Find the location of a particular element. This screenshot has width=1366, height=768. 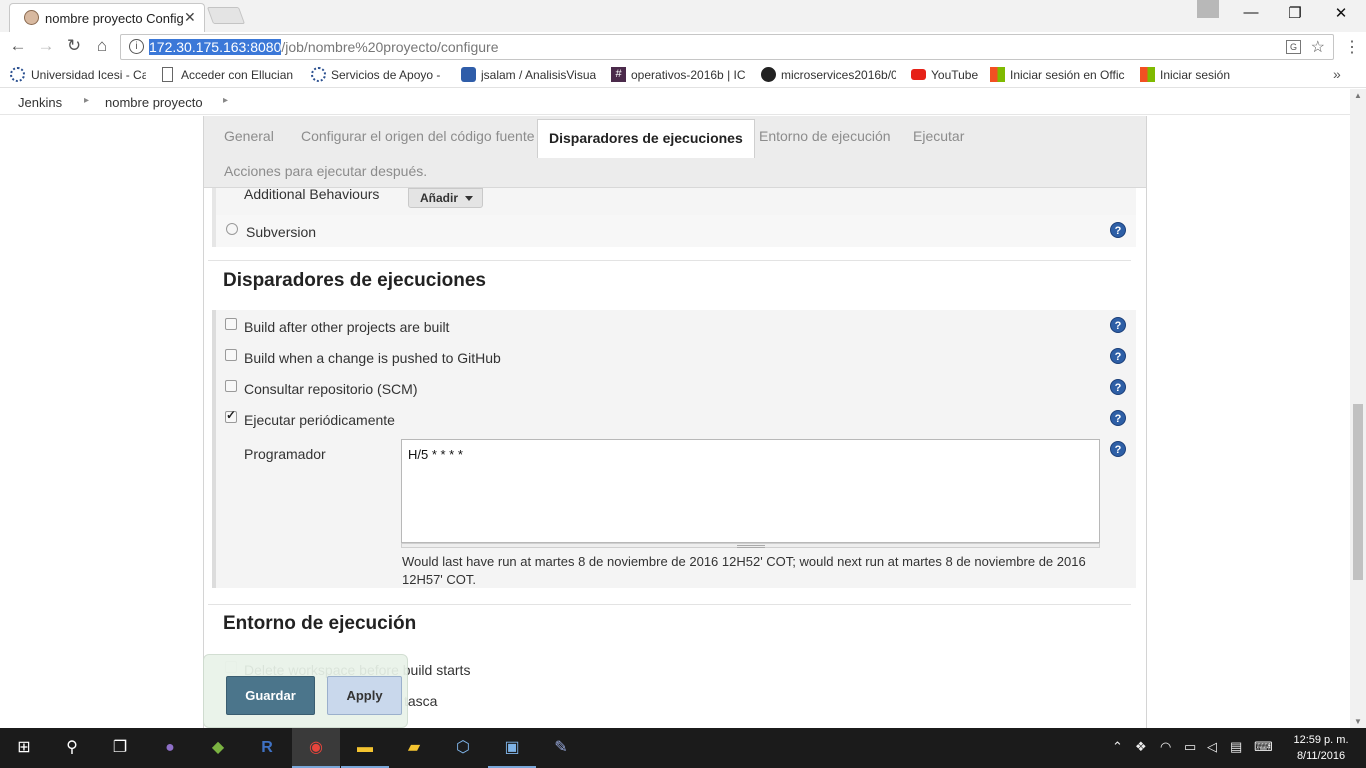

bookmark-jsalam: jsalam / AnalisisVisual is located at coordinates (538, 75).